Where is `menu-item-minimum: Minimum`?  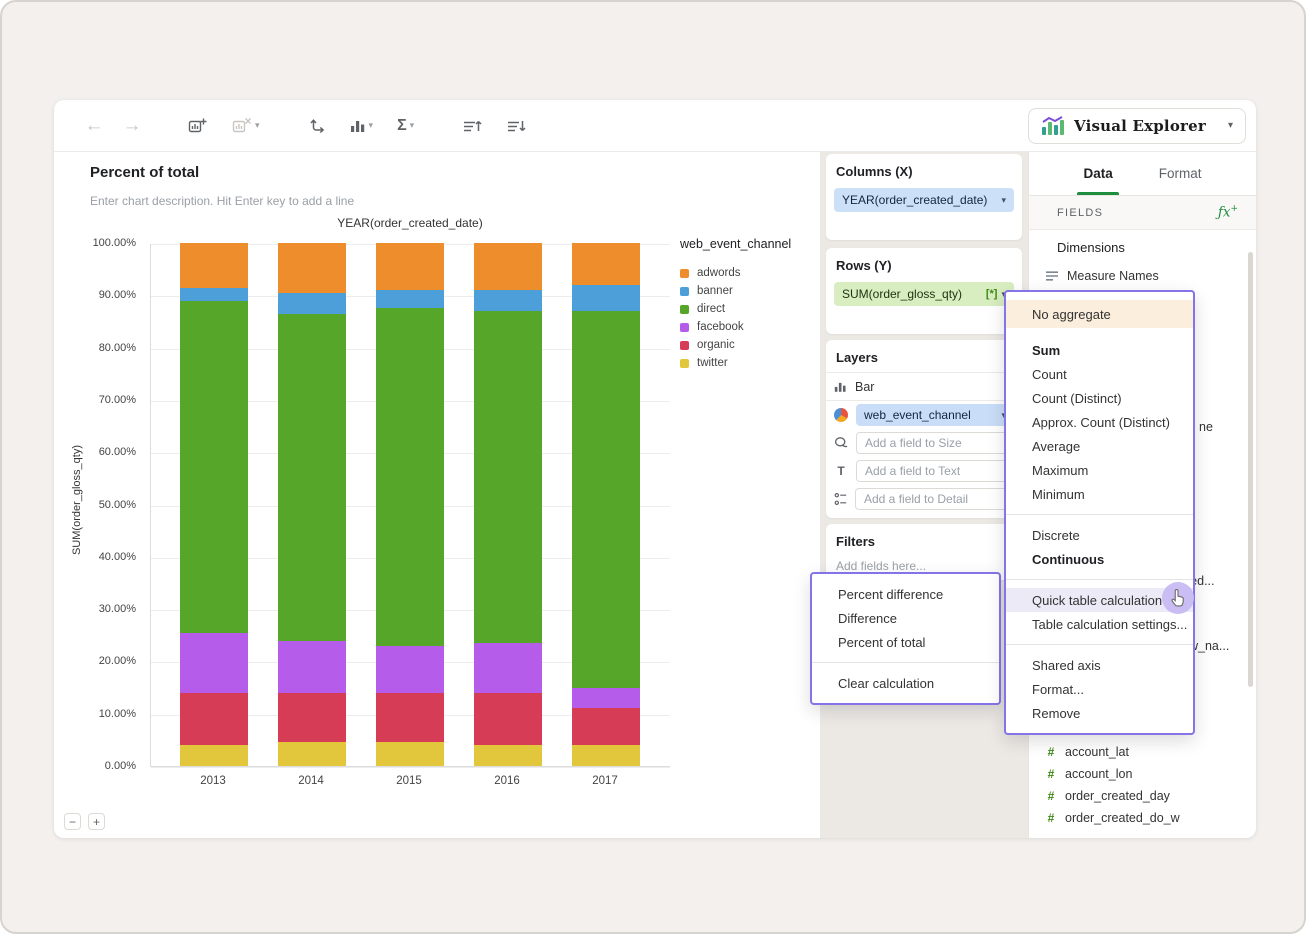 menu-item-minimum: Minimum is located at coordinates (1099, 494).